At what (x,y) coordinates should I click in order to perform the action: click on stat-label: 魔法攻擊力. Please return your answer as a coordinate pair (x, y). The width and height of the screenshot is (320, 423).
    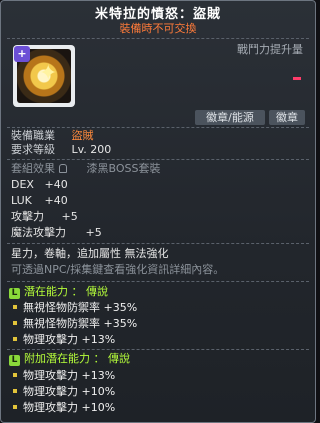
    Looking at the image, I should click on (38, 232).